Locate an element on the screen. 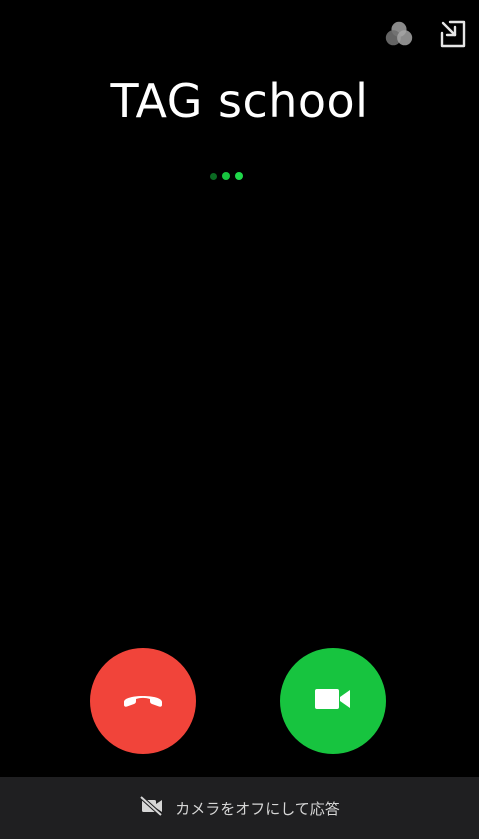 Image resolution: width=479 pixels, height=839 pixels. answer-camera-off-label: カメラをオフにして応答 is located at coordinates (257, 808).